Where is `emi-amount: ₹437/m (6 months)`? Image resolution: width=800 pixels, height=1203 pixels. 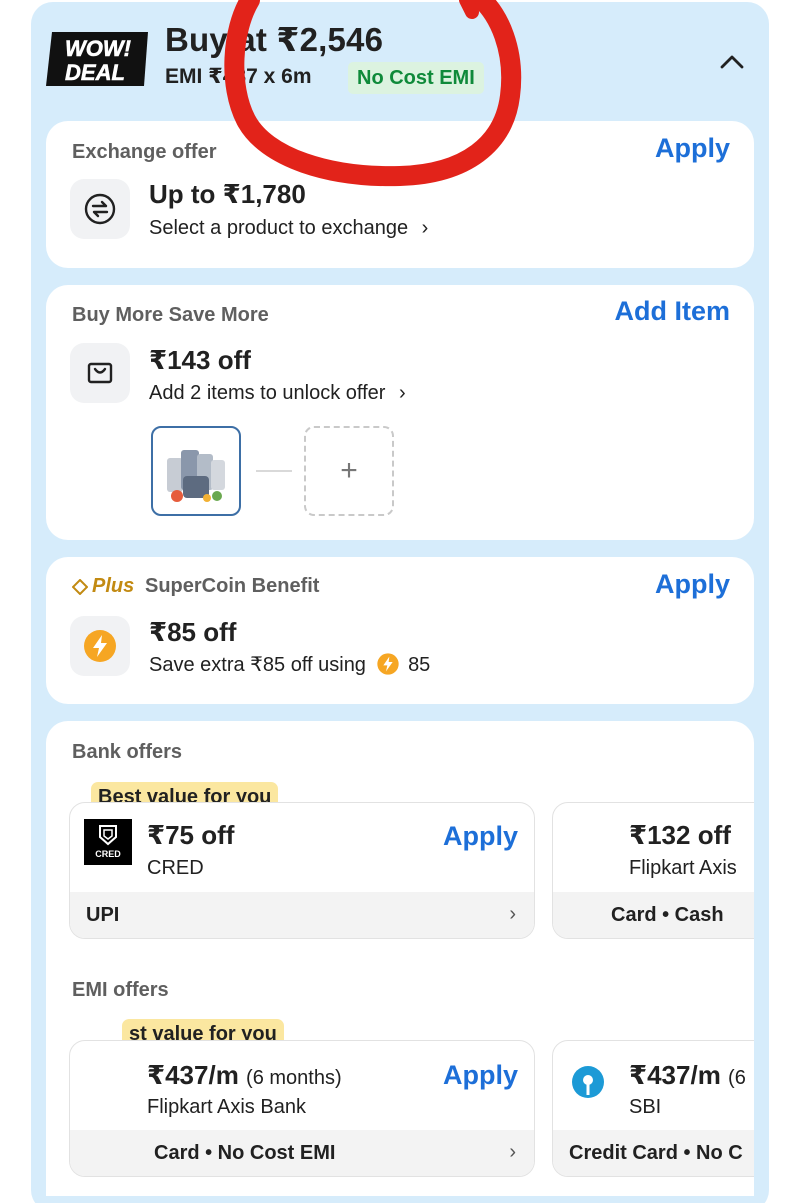 emi-amount: ₹437/m (6 months) is located at coordinates (244, 1075).